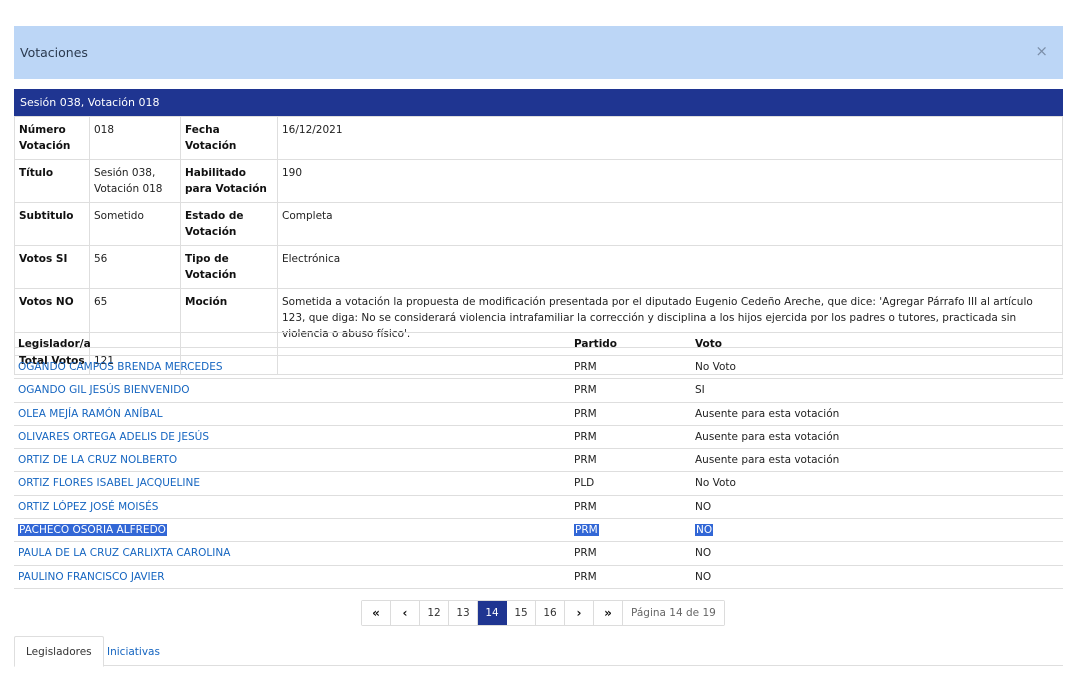 The height and width of the screenshot is (676, 1077). What do you see at coordinates (229, 138) in the screenshot?
I see `fecha-label: Fecha Votación` at bounding box center [229, 138].